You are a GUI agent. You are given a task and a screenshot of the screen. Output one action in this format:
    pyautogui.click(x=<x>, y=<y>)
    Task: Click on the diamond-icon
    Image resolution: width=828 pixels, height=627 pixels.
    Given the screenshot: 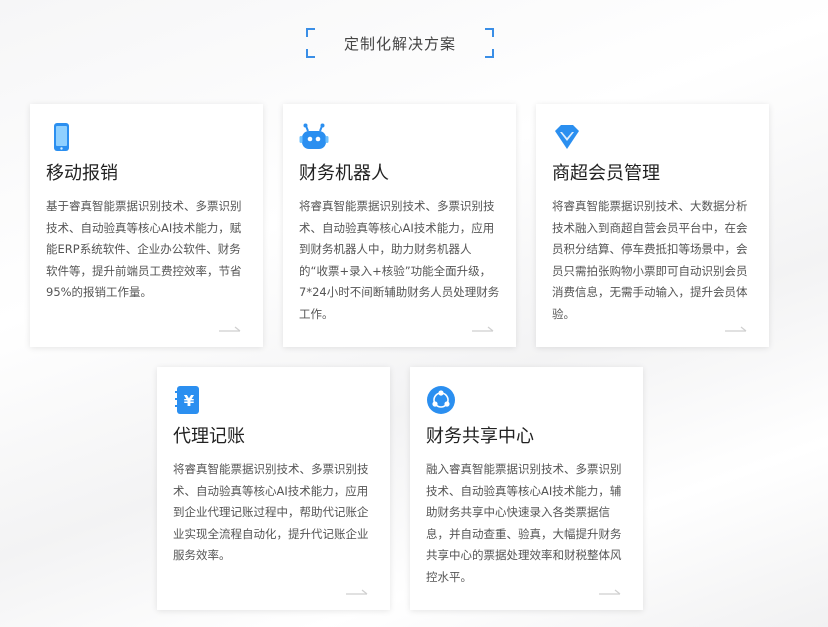 What is the action you would take?
    pyautogui.click(x=567, y=137)
    